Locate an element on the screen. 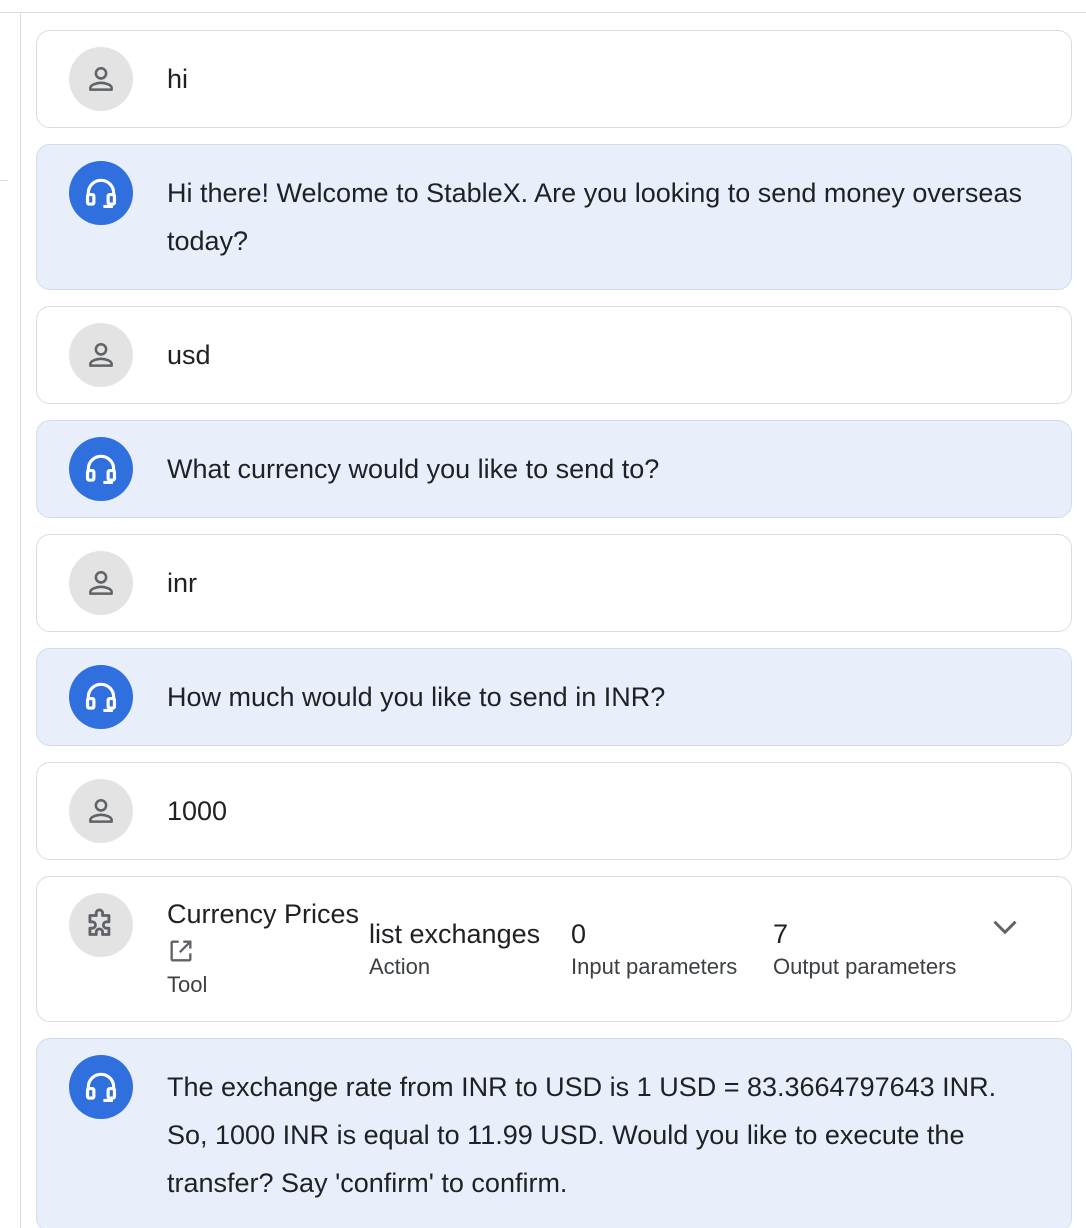 This screenshot has width=1086, height=1228. action-value: list exchanges is located at coordinates (455, 934).